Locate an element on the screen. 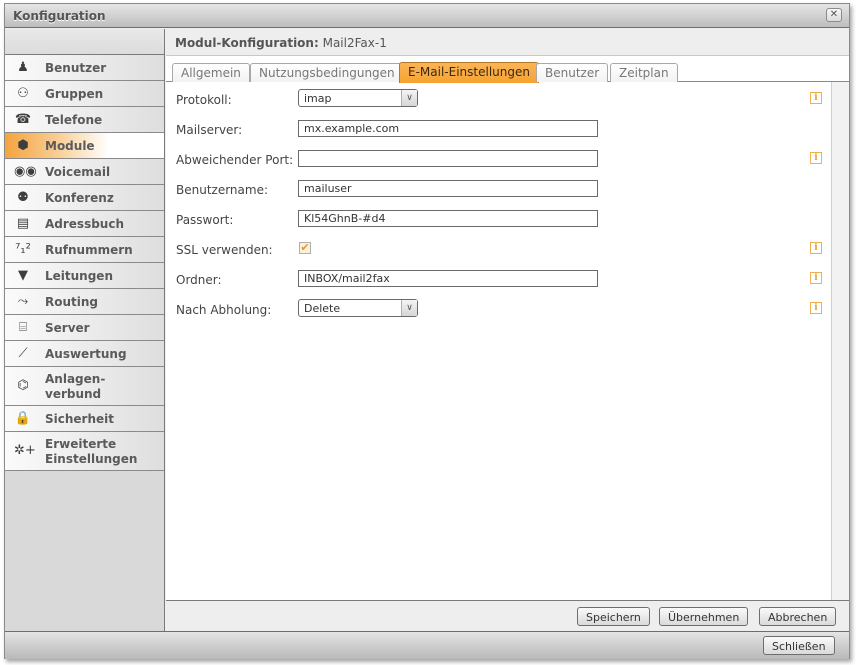  sidebar-item-routing: ⤳ Routing is located at coordinates (84, 302).